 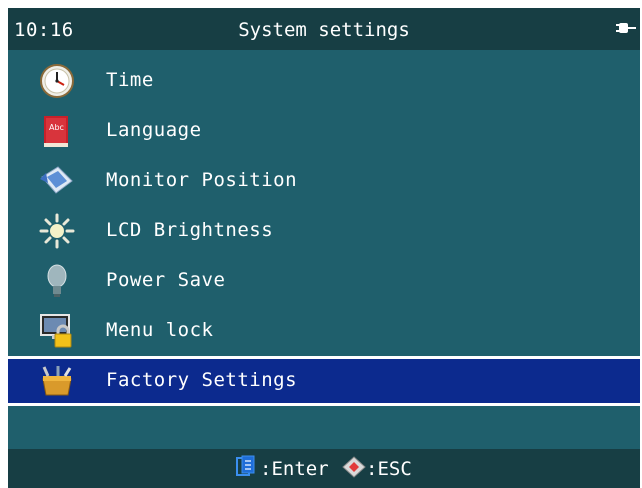 I want to click on menu-item-label: Monitor Position, so click(x=202, y=180).